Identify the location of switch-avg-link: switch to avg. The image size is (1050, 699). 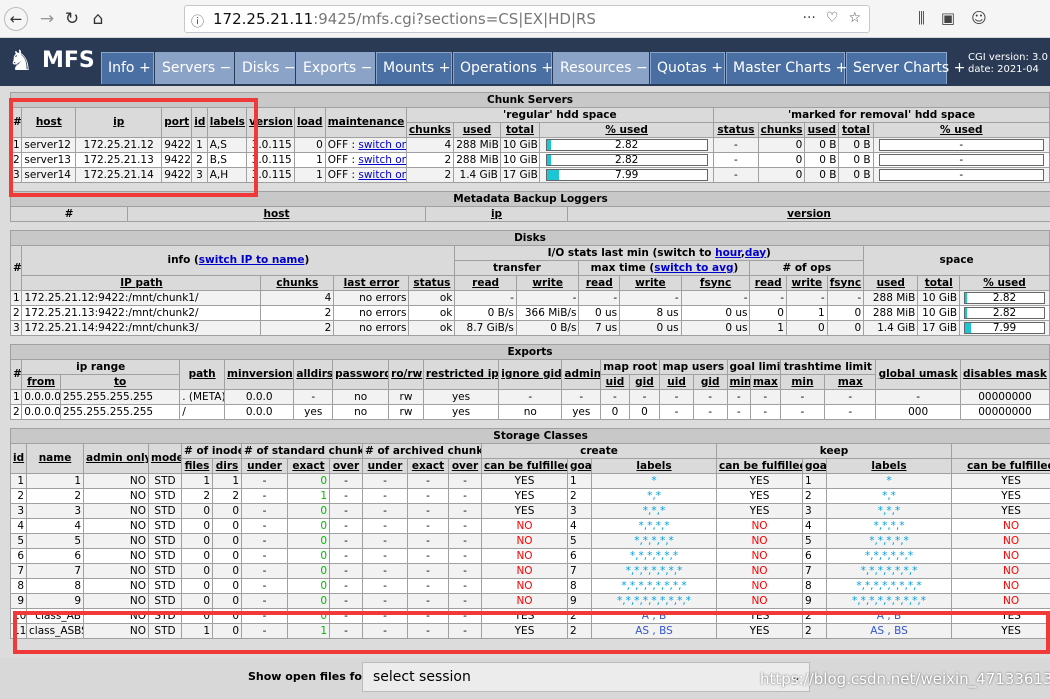
(693, 268).